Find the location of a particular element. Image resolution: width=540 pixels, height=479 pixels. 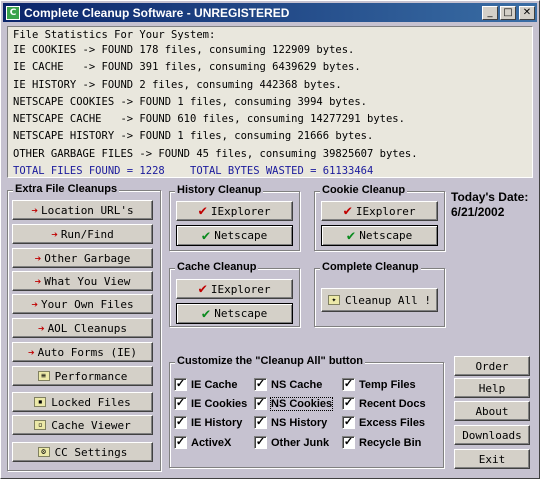

cookie-iexplorer-button: ✔ IExplorer is located at coordinates (379, 211).